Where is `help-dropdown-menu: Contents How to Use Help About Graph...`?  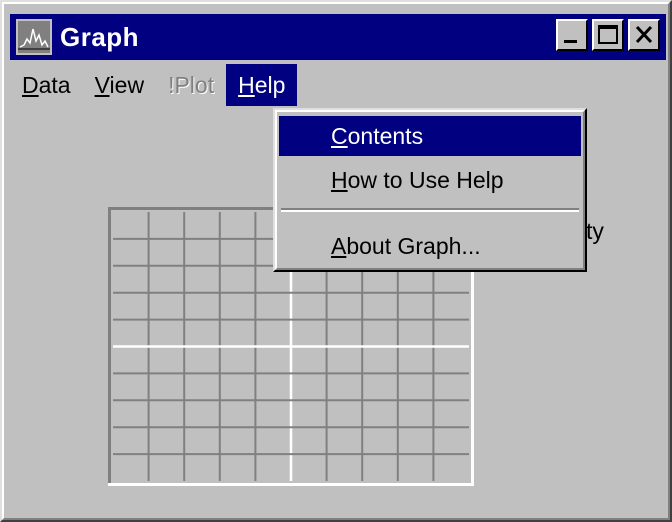
help-dropdown-menu: Contents How to Use Help About Graph... is located at coordinates (430, 190).